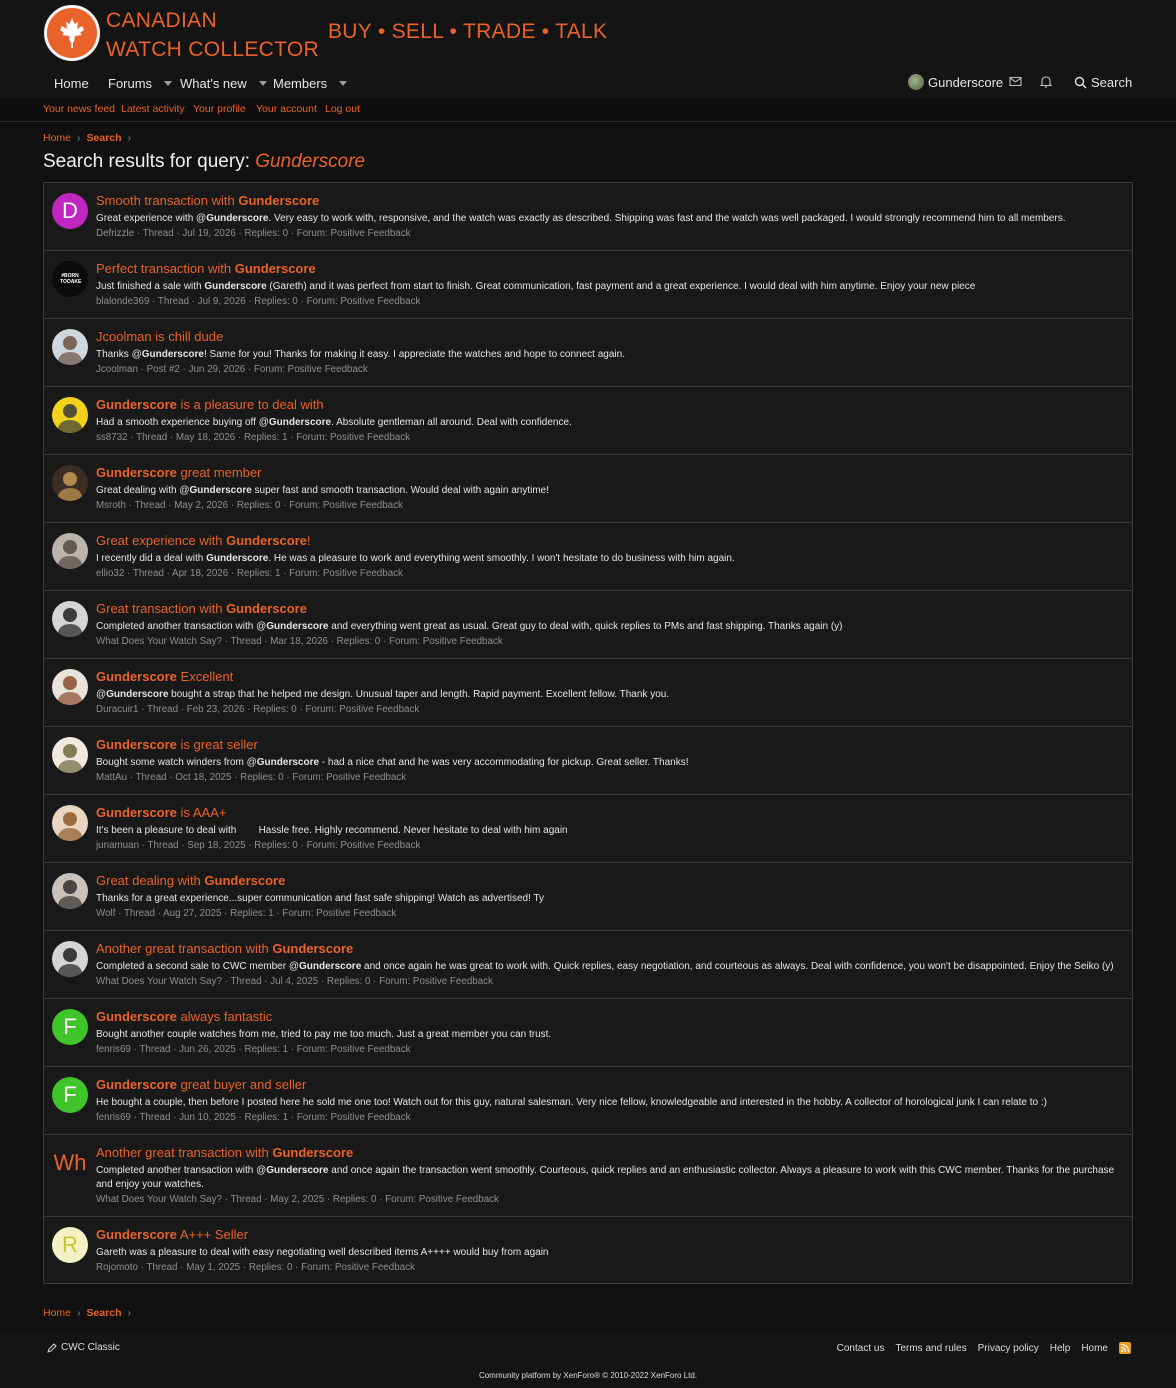  Describe the element at coordinates (210, 404) in the screenshot. I see `result-title: Gunderscore is a pleasure to deal with` at that location.